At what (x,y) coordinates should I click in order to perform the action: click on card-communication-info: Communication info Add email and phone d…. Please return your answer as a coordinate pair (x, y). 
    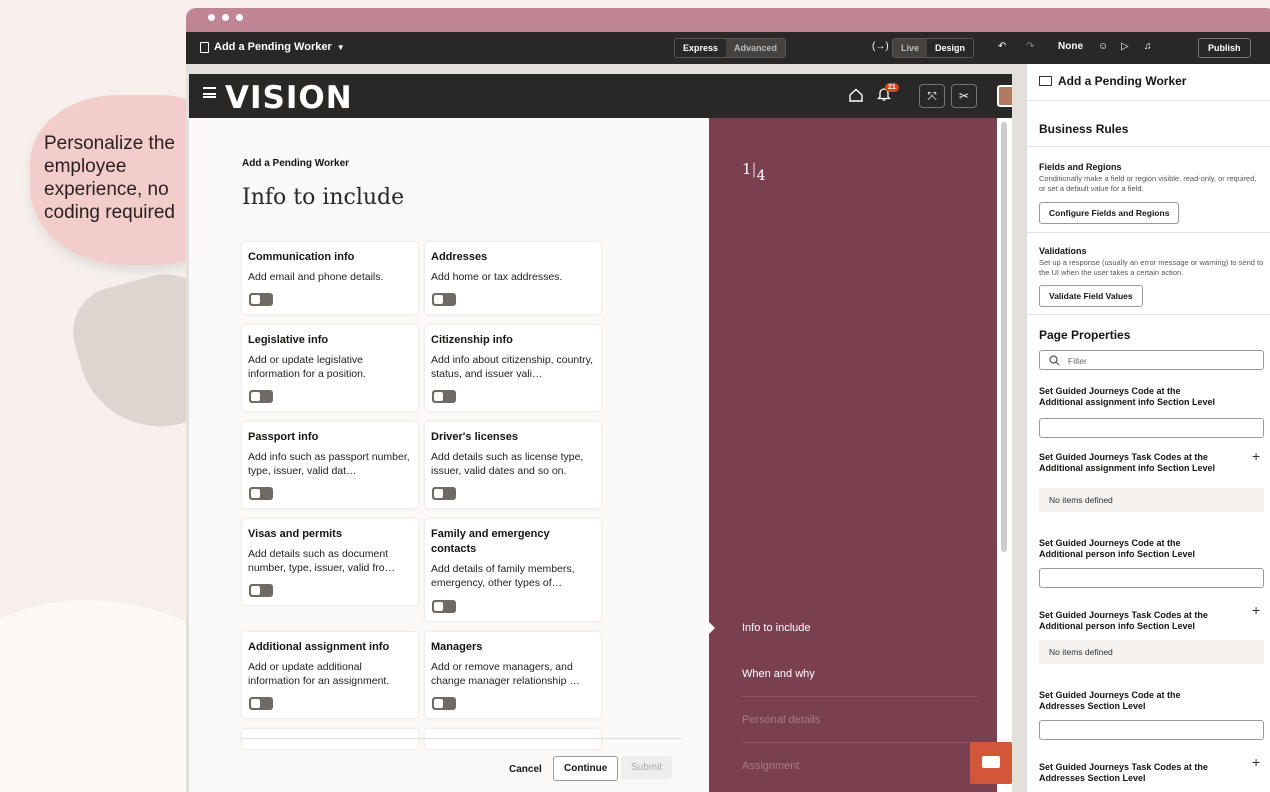
    Looking at the image, I should click on (330, 278).